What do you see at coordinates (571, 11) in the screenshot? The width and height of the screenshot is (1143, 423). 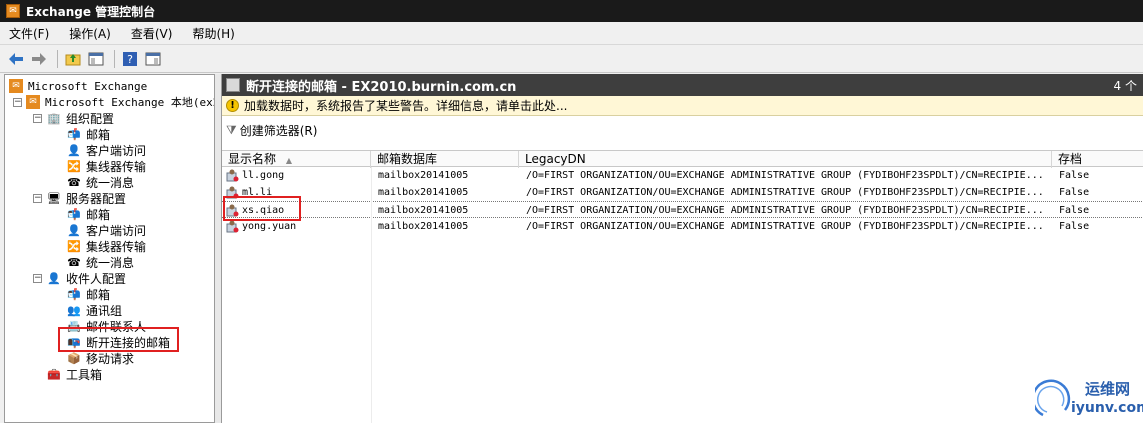 I see `window-titlebar: ✉ Exchange 管理控制台` at bounding box center [571, 11].